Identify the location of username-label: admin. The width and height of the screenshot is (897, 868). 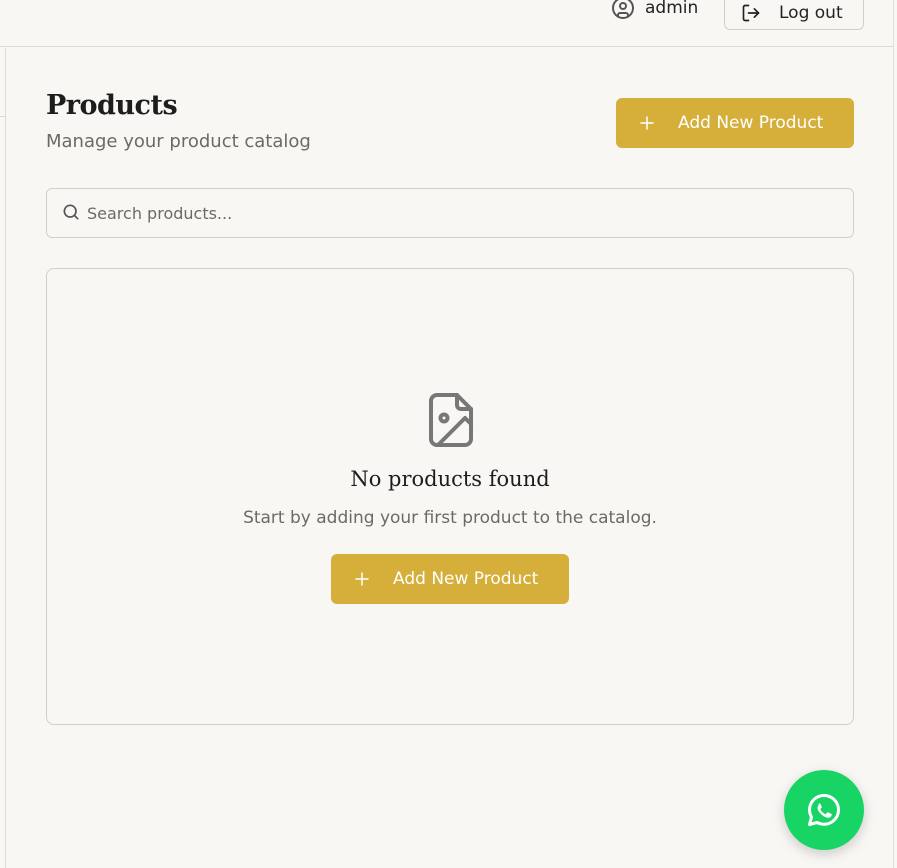
(672, 9).